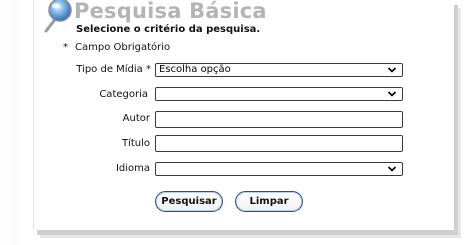 Image resolution: width=465 pixels, height=245 pixels. I want to click on page-subtitle: Selecione o critério da pesquisa., so click(168, 29).